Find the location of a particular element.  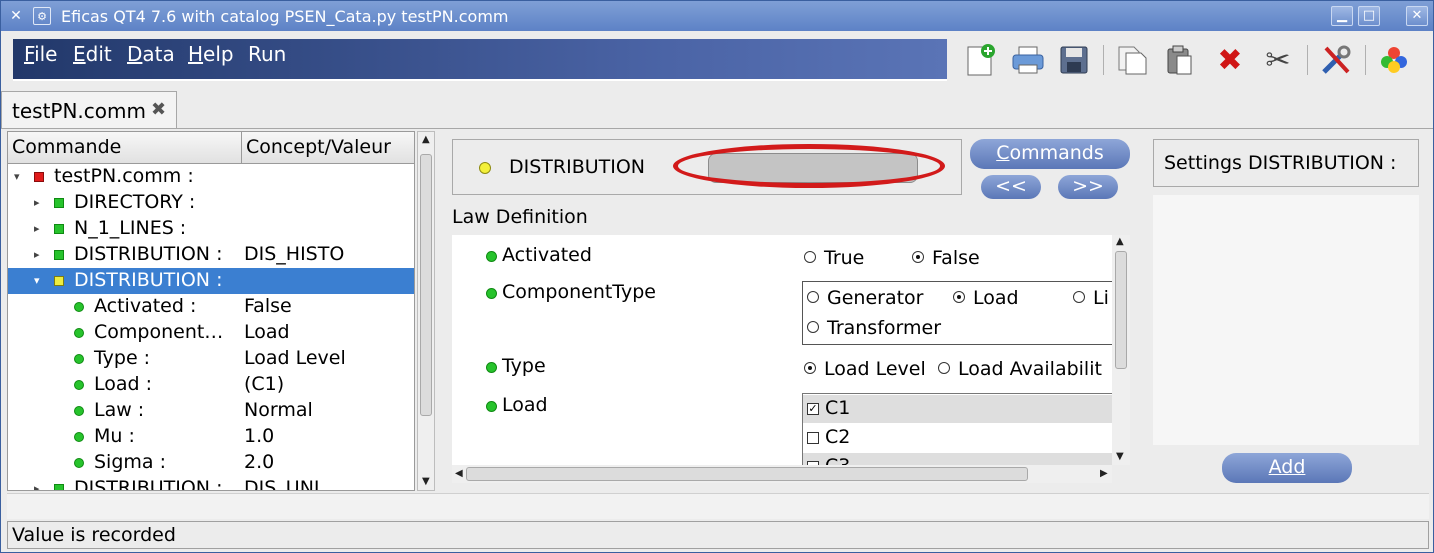

tree-row: Type : Load Level is located at coordinates (211, 359).